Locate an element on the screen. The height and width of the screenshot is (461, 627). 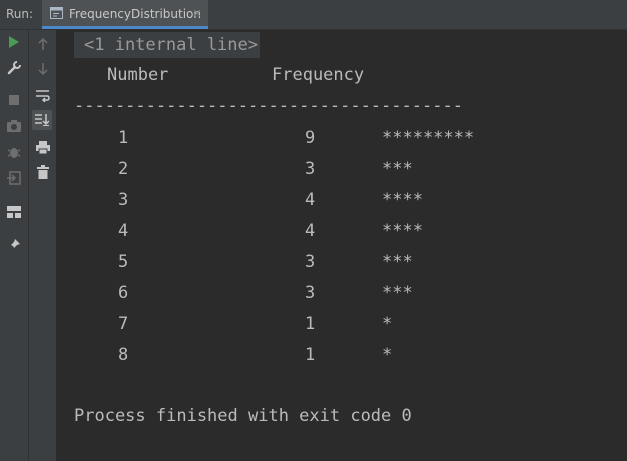
run-label: Run: is located at coordinates (20, 14).